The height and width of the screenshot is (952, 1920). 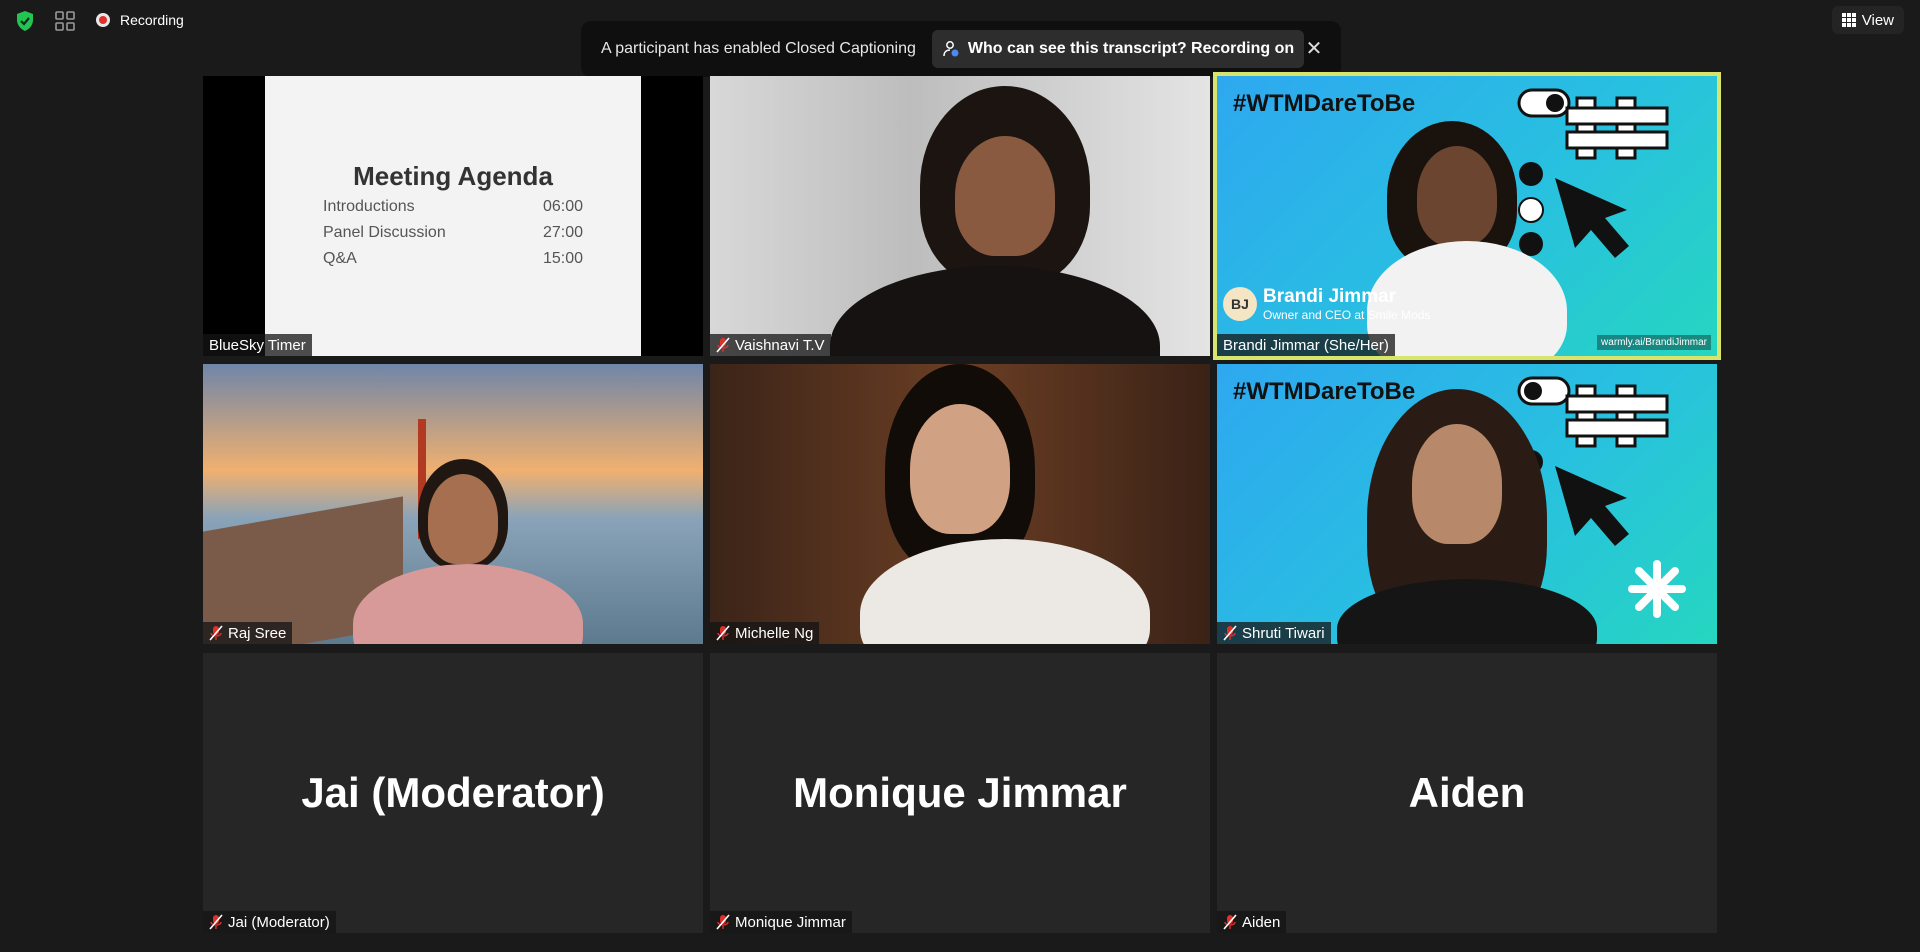 I want to click on grid-icon, so click(x=65, y=21).